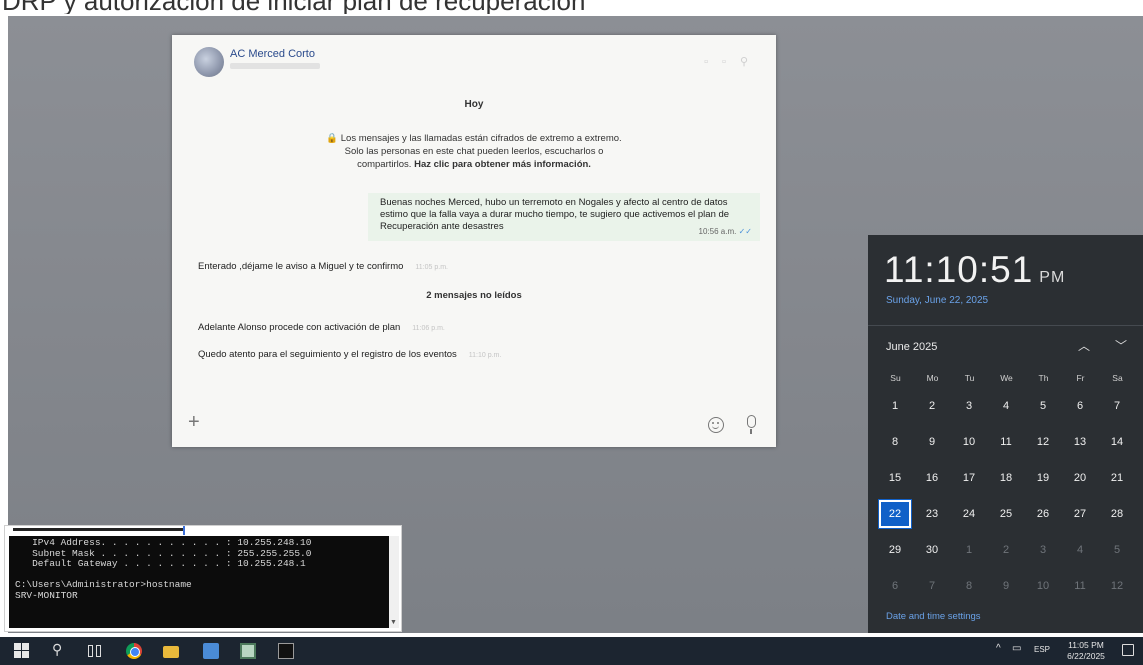 This screenshot has height=665, width=1143. I want to click on network-app-icon, so click(248, 651).